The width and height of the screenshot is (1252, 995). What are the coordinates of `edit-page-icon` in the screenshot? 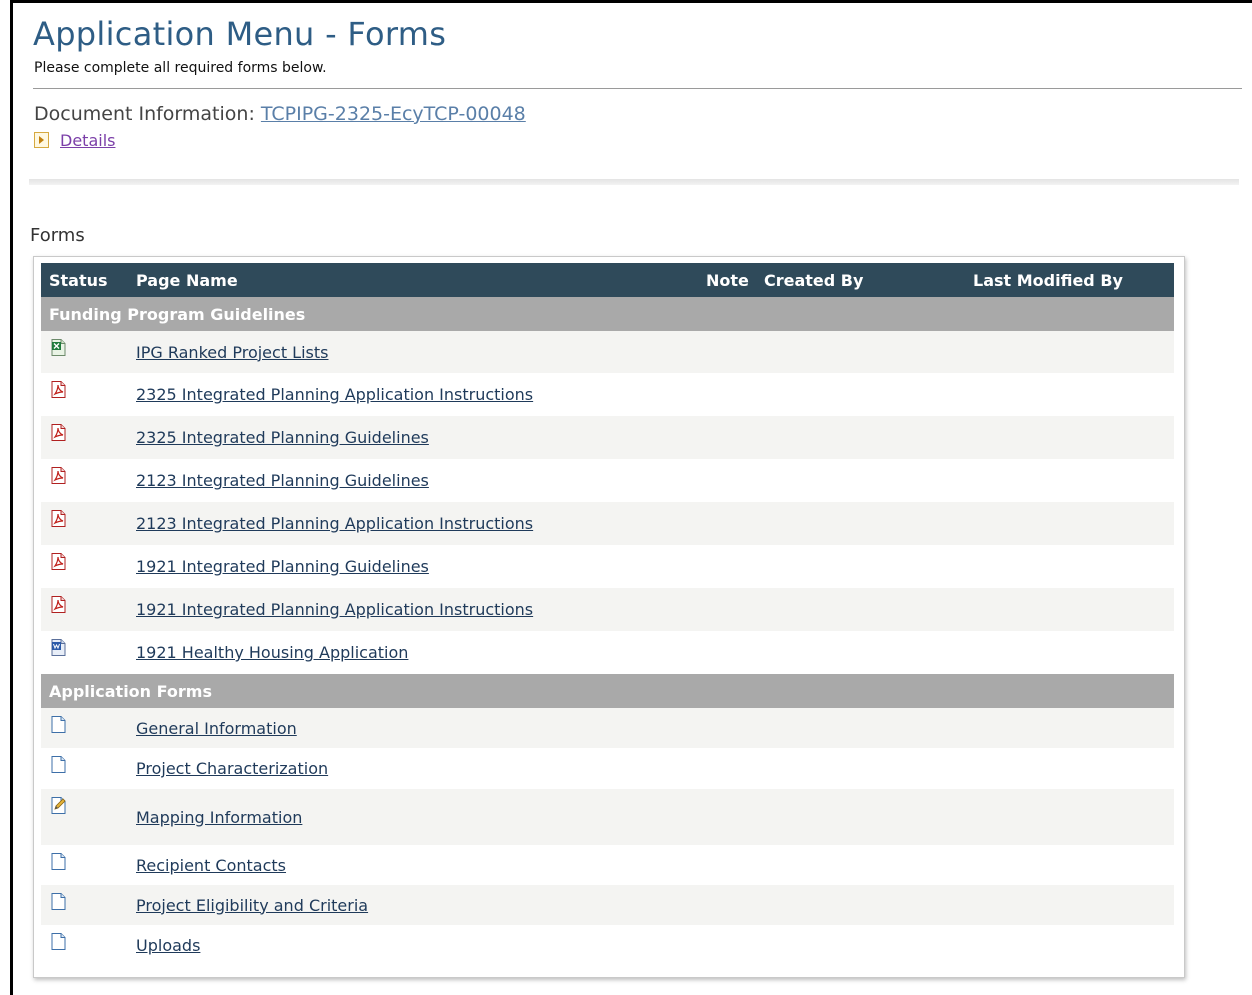 It's located at (58, 805).